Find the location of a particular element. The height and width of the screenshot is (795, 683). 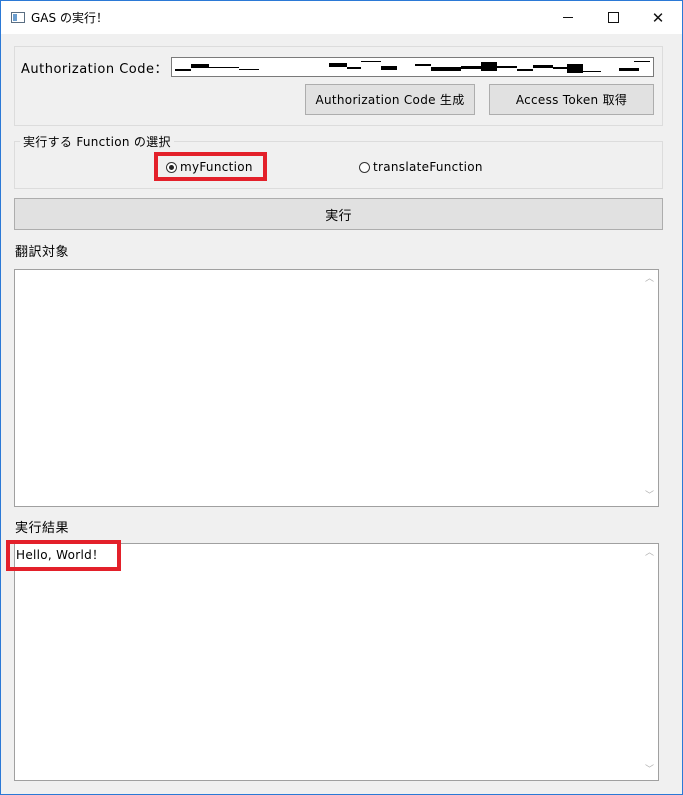

window-title: GAS の実行！ is located at coordinates (69, 18).